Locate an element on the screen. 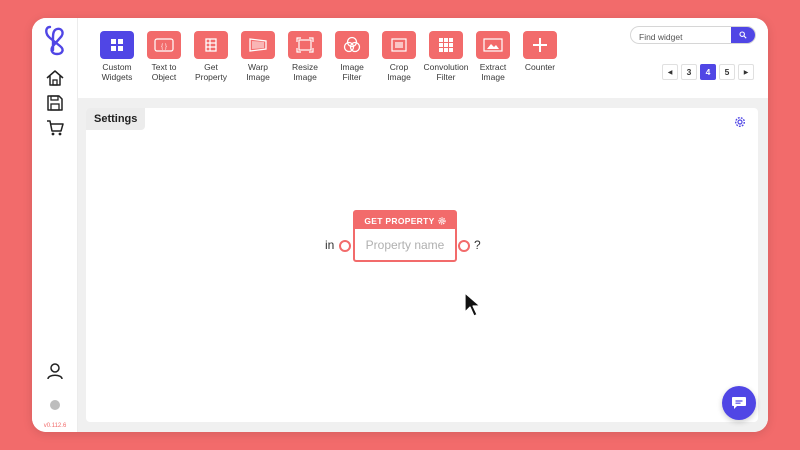 The image size is (800, 450). widget-crop-image: Crop Image is located at coordinates (399, 56).